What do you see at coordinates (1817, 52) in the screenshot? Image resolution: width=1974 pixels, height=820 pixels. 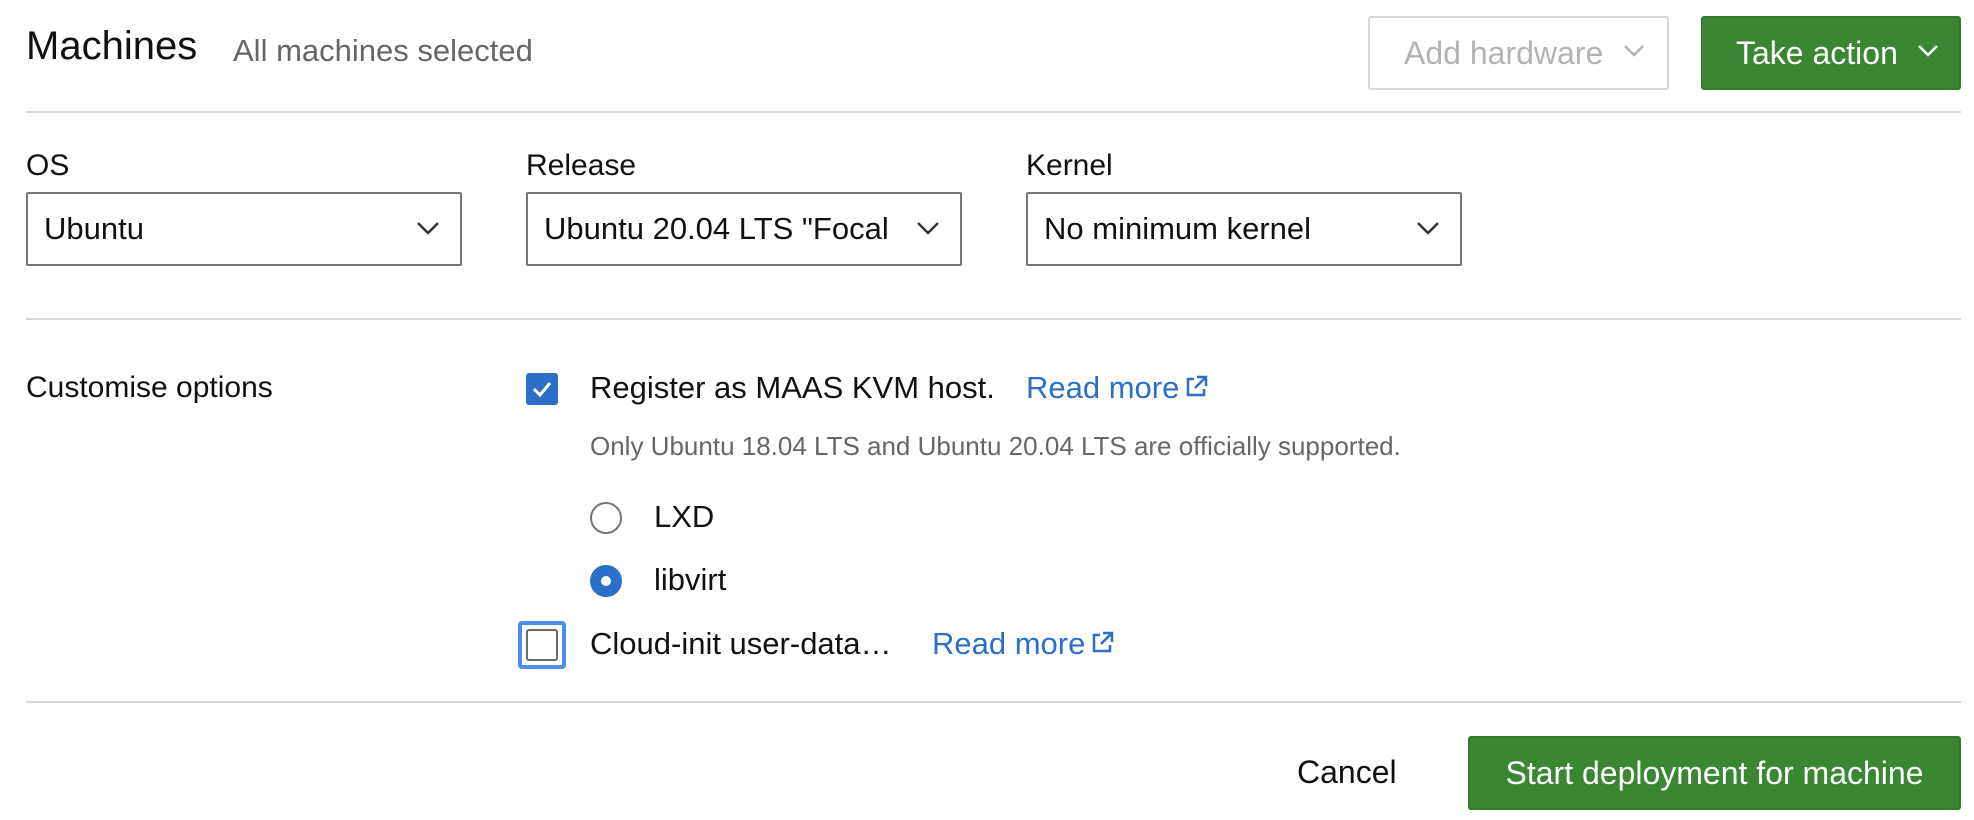 I see `take-action-label: Take action` at bounding box center [1817, 52].